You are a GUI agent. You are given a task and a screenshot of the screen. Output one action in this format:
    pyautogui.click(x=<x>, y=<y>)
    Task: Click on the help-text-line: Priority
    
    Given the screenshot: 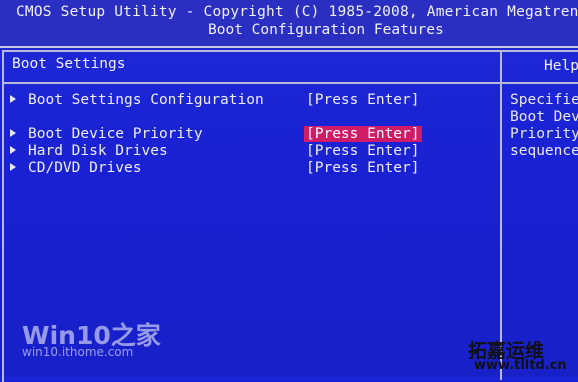 What is the action you would take?
    pyautogui.click(x=544, y=134)
    